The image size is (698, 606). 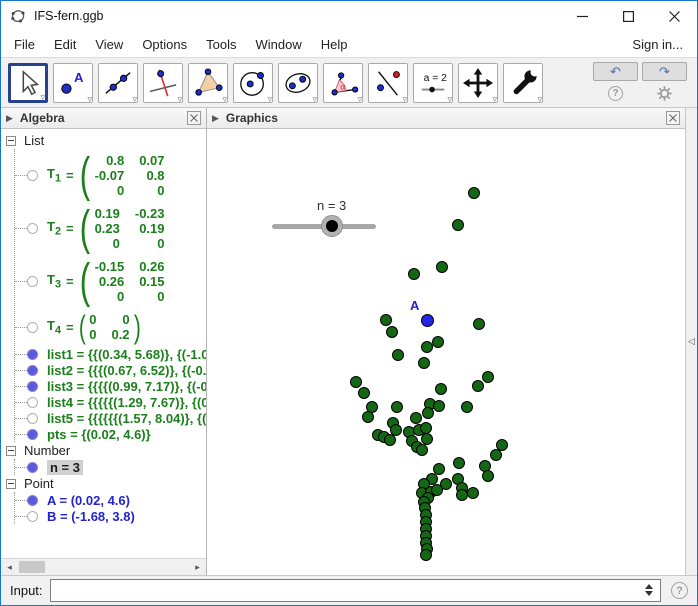 What do you see at coordinates (679, 590) in the screenshot?
I see `input-help-icon: ?` at bounding box center [679, 590].